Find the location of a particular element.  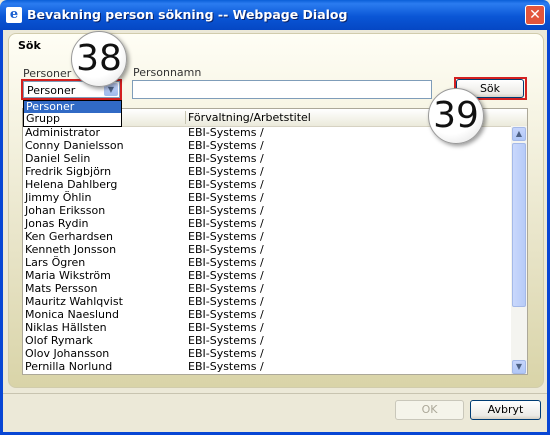

person-name: Administrator is located at coordinates (62, 132).